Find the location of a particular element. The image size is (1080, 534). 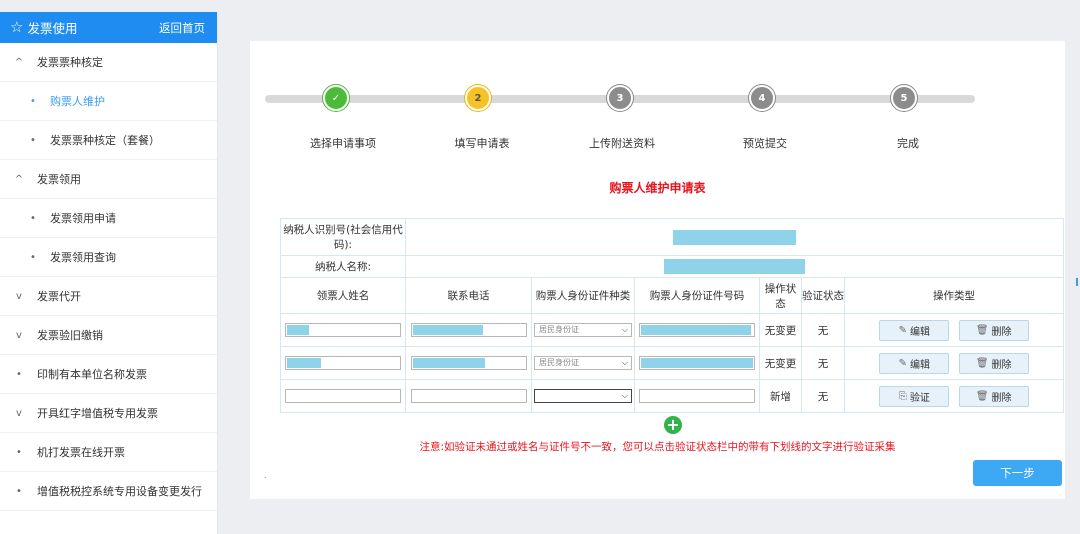

sidebar-item-proxy-issue: v 发票代开 is located at coordinates (108, 296).